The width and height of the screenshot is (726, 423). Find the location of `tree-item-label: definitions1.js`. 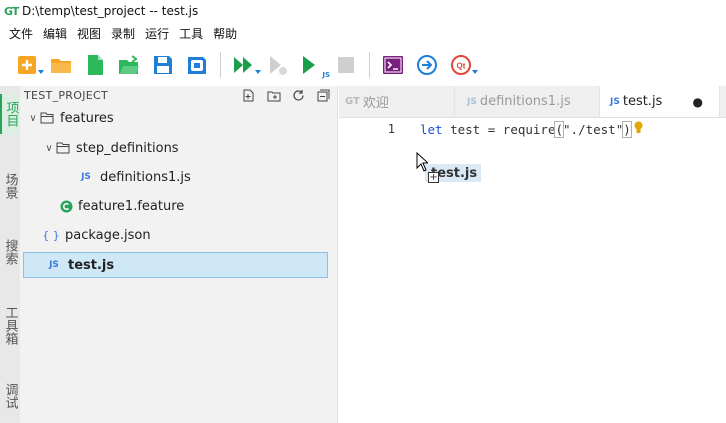

tree-item-label: definitions1.js is located at coordinates (145, 177).